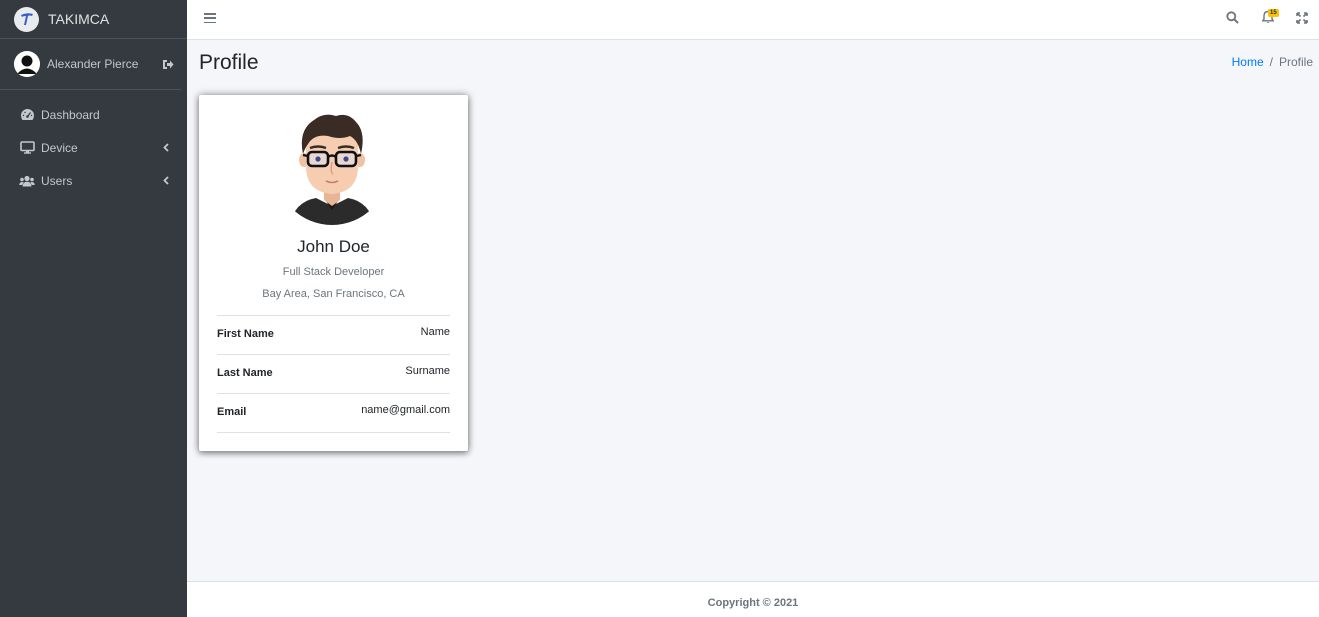 The width and height of the screenshot is (1319, 617). Describe the element at coordinates (57, 180) in the screenshot. I see `sidebar-item-label: Users` at that location.